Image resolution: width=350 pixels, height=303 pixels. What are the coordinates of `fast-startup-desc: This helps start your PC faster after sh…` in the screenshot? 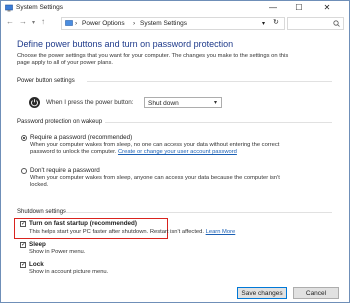 It's located at (132, 232).